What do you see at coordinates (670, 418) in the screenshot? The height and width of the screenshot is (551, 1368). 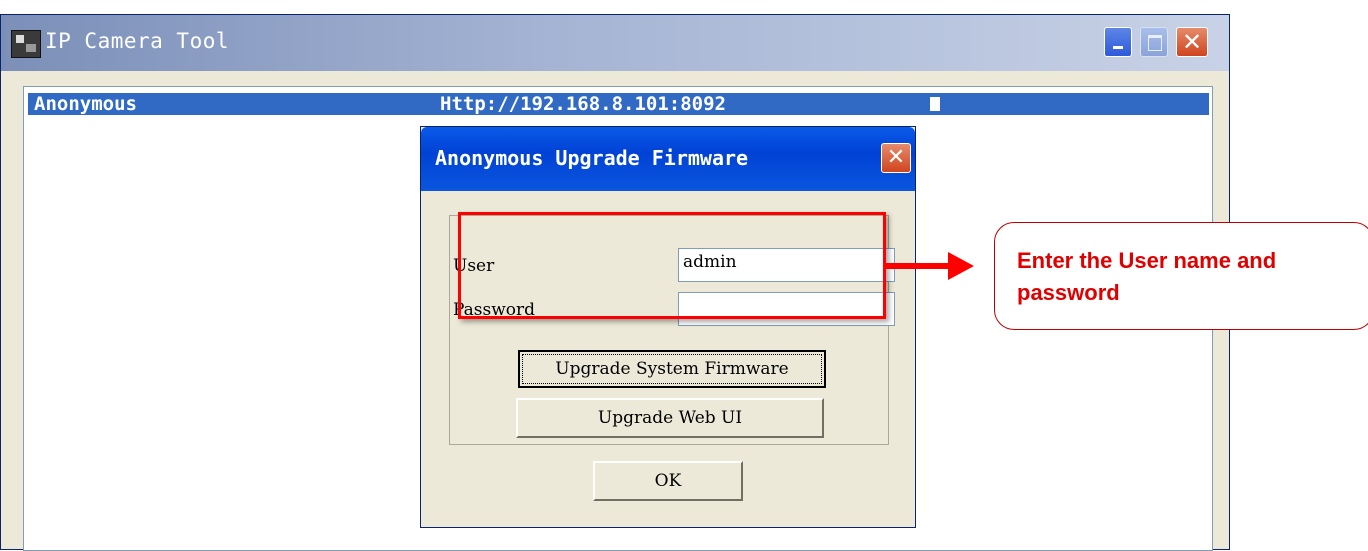 I see `upgrade-web-ui-button: Upgrade Web UI` at bounding box center [670, 418].